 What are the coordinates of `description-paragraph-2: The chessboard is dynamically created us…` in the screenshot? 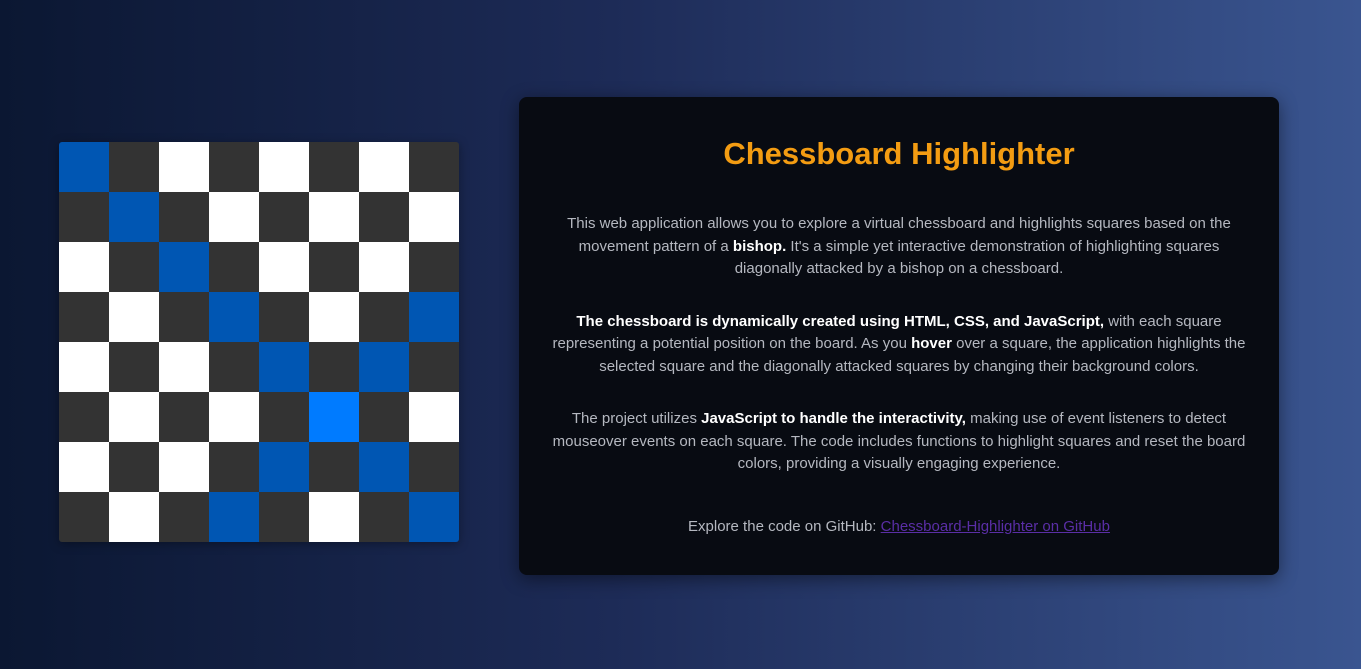 It's located at (899, 345).